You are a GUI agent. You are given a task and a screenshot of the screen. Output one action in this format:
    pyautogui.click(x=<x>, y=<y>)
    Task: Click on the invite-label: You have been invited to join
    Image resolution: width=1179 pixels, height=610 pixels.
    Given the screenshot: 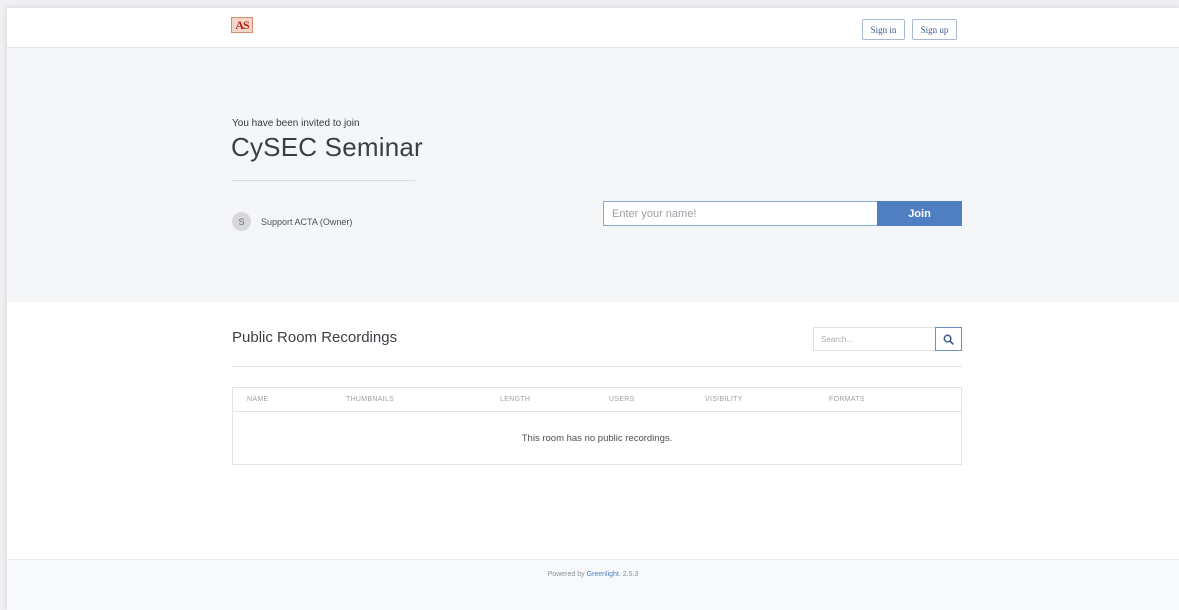 What is the action you would take?
    pyautogui.click(x=296, y=123)
    